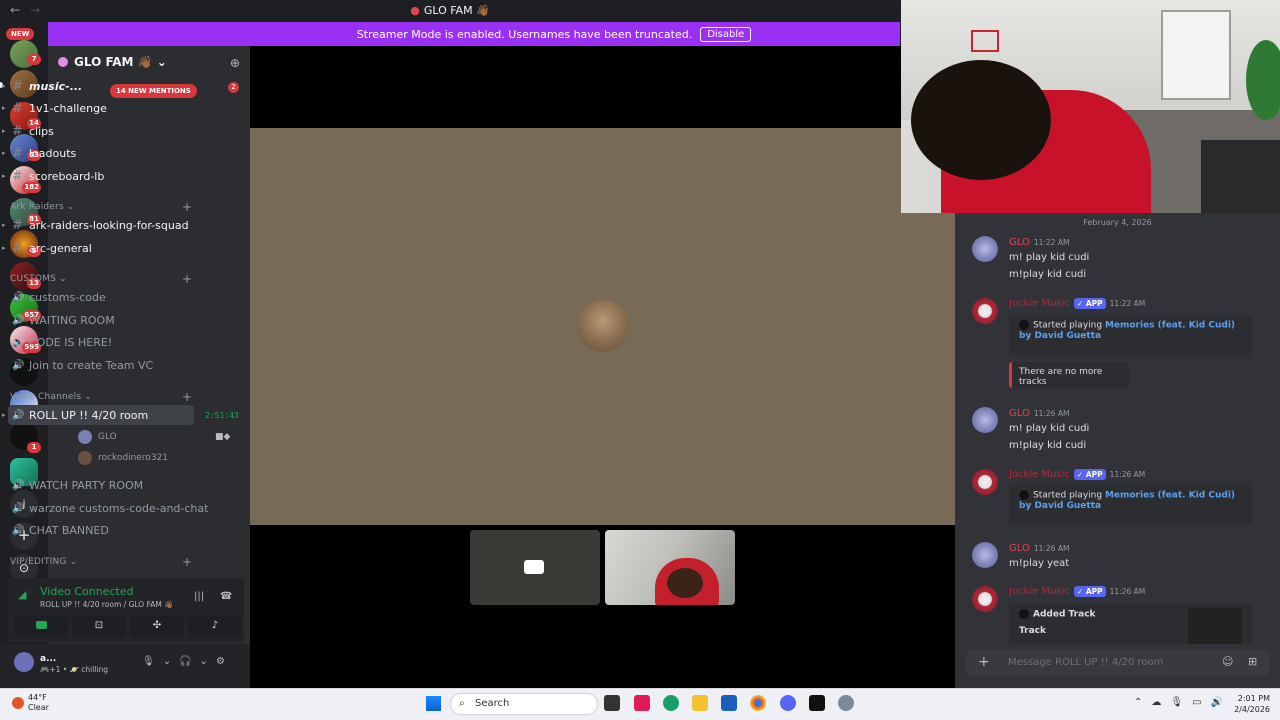  Describe the element at coordinates (226, 596) in the screenshot. I see `disconnect-icon: ☎` at that location.